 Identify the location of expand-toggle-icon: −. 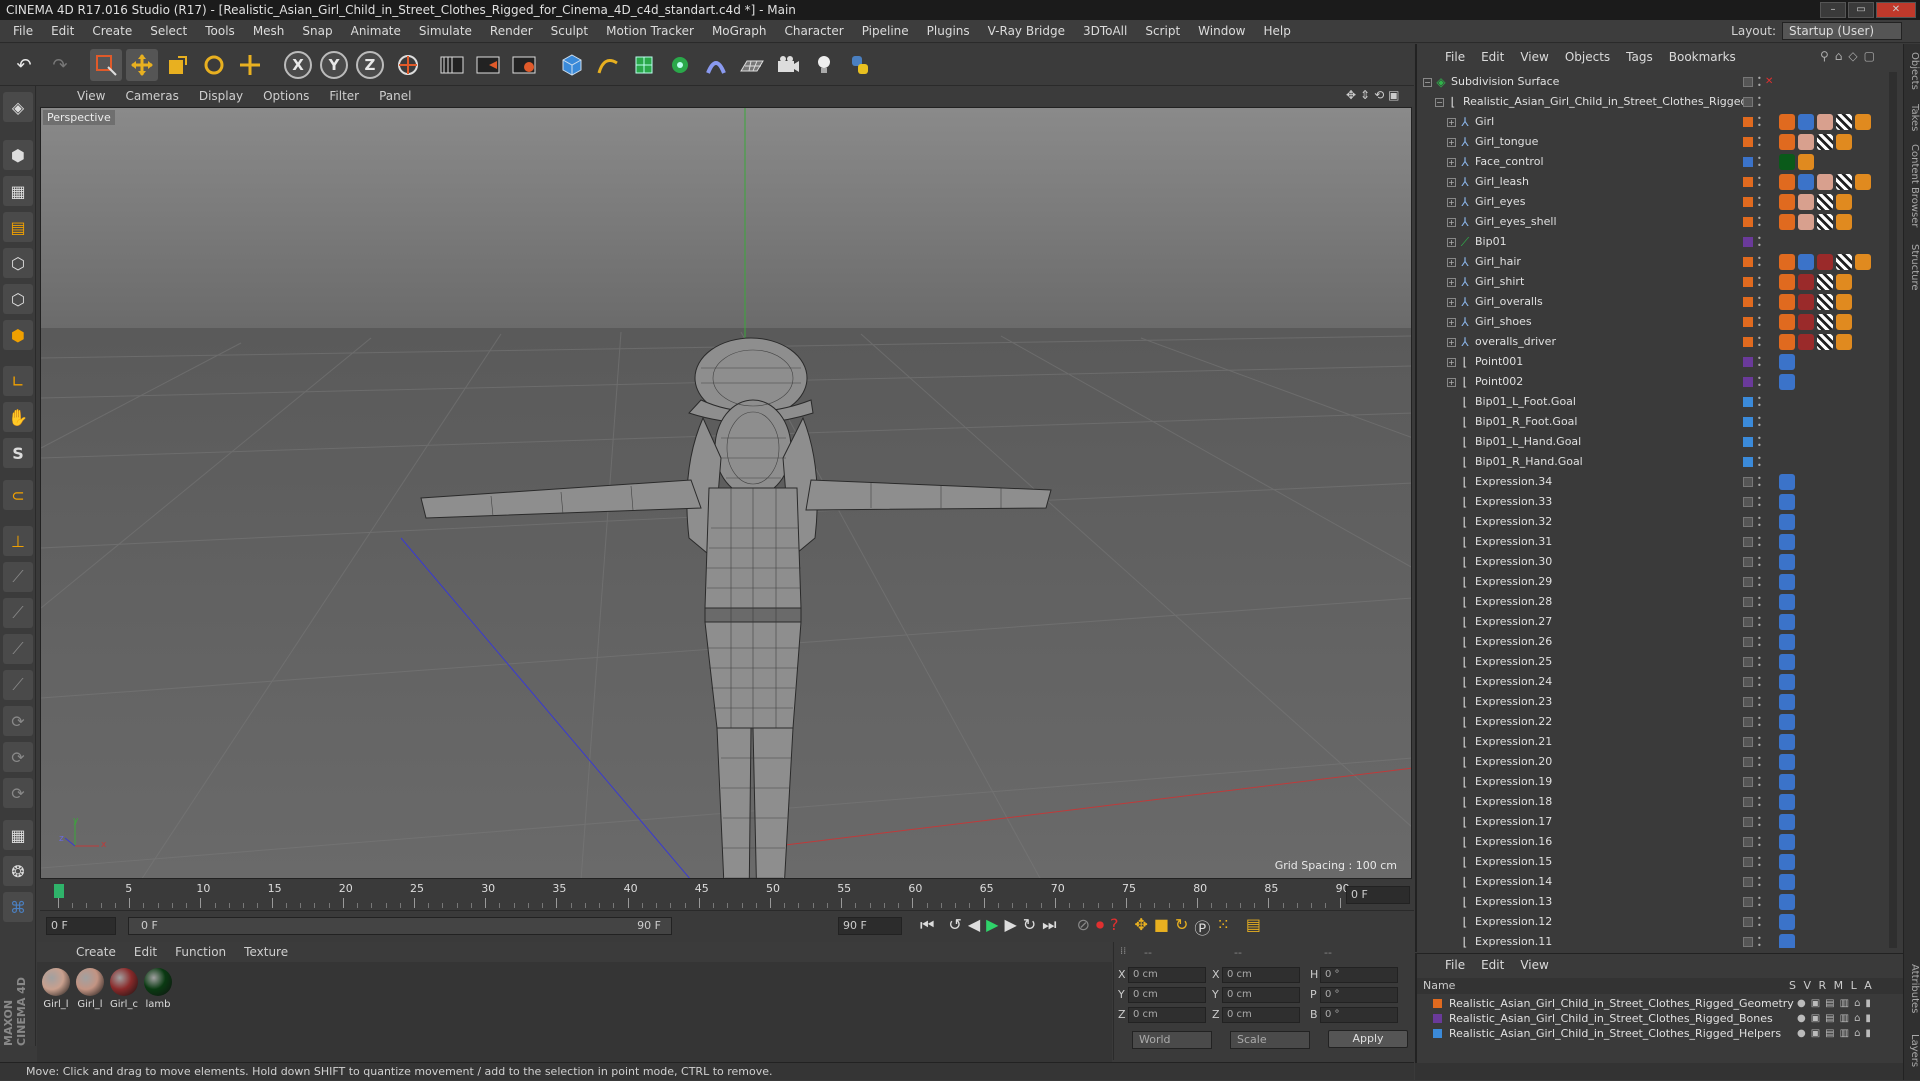
(1439, 102).